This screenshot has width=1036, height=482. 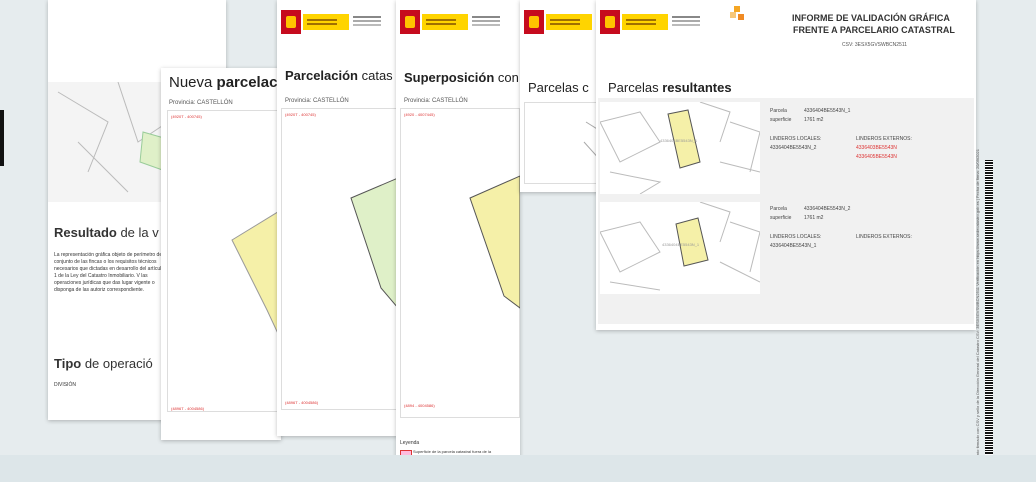 What do you see at coordinates (874, 30) in the screenshot?
I see `report-title-line2: FRENTE A PARCELARIO CATASTRAL` at bounding box center [874, 30].